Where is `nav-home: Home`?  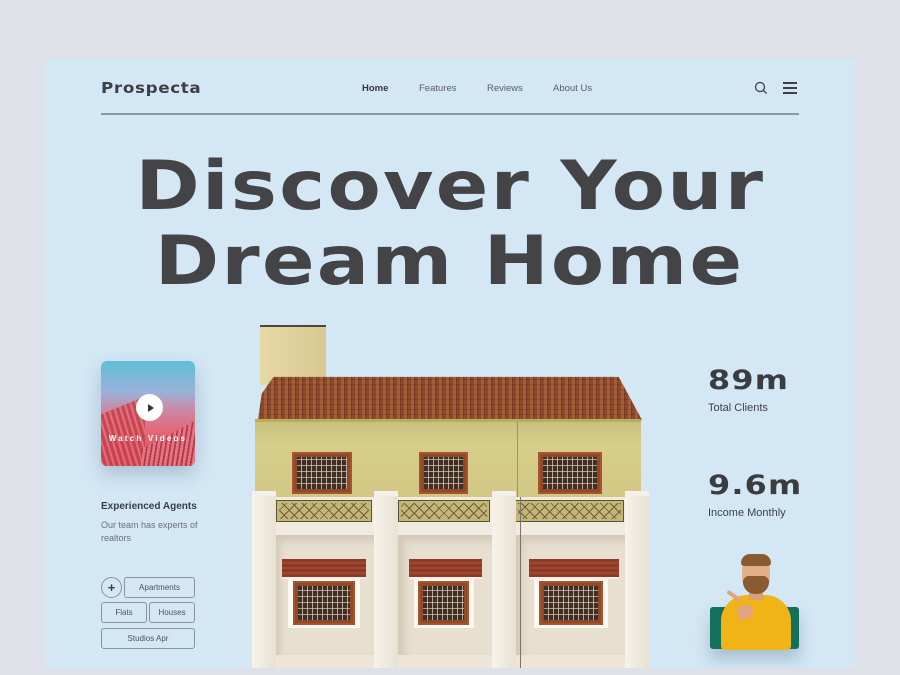
nav-home: Home is located at coordinates (375, 88).